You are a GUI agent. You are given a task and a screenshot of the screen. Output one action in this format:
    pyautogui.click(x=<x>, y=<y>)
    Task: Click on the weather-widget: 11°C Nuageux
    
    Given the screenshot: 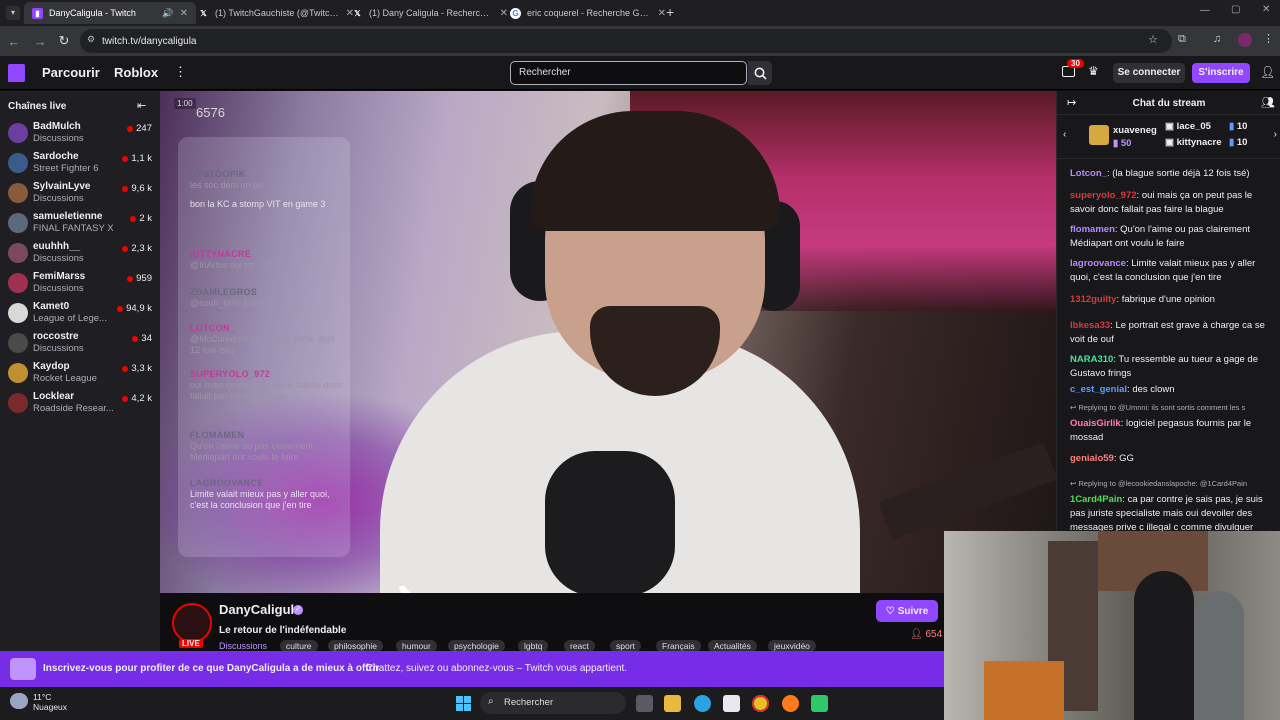 What is the action you would take?
    pyautogui.click(x=50, y=702)
    